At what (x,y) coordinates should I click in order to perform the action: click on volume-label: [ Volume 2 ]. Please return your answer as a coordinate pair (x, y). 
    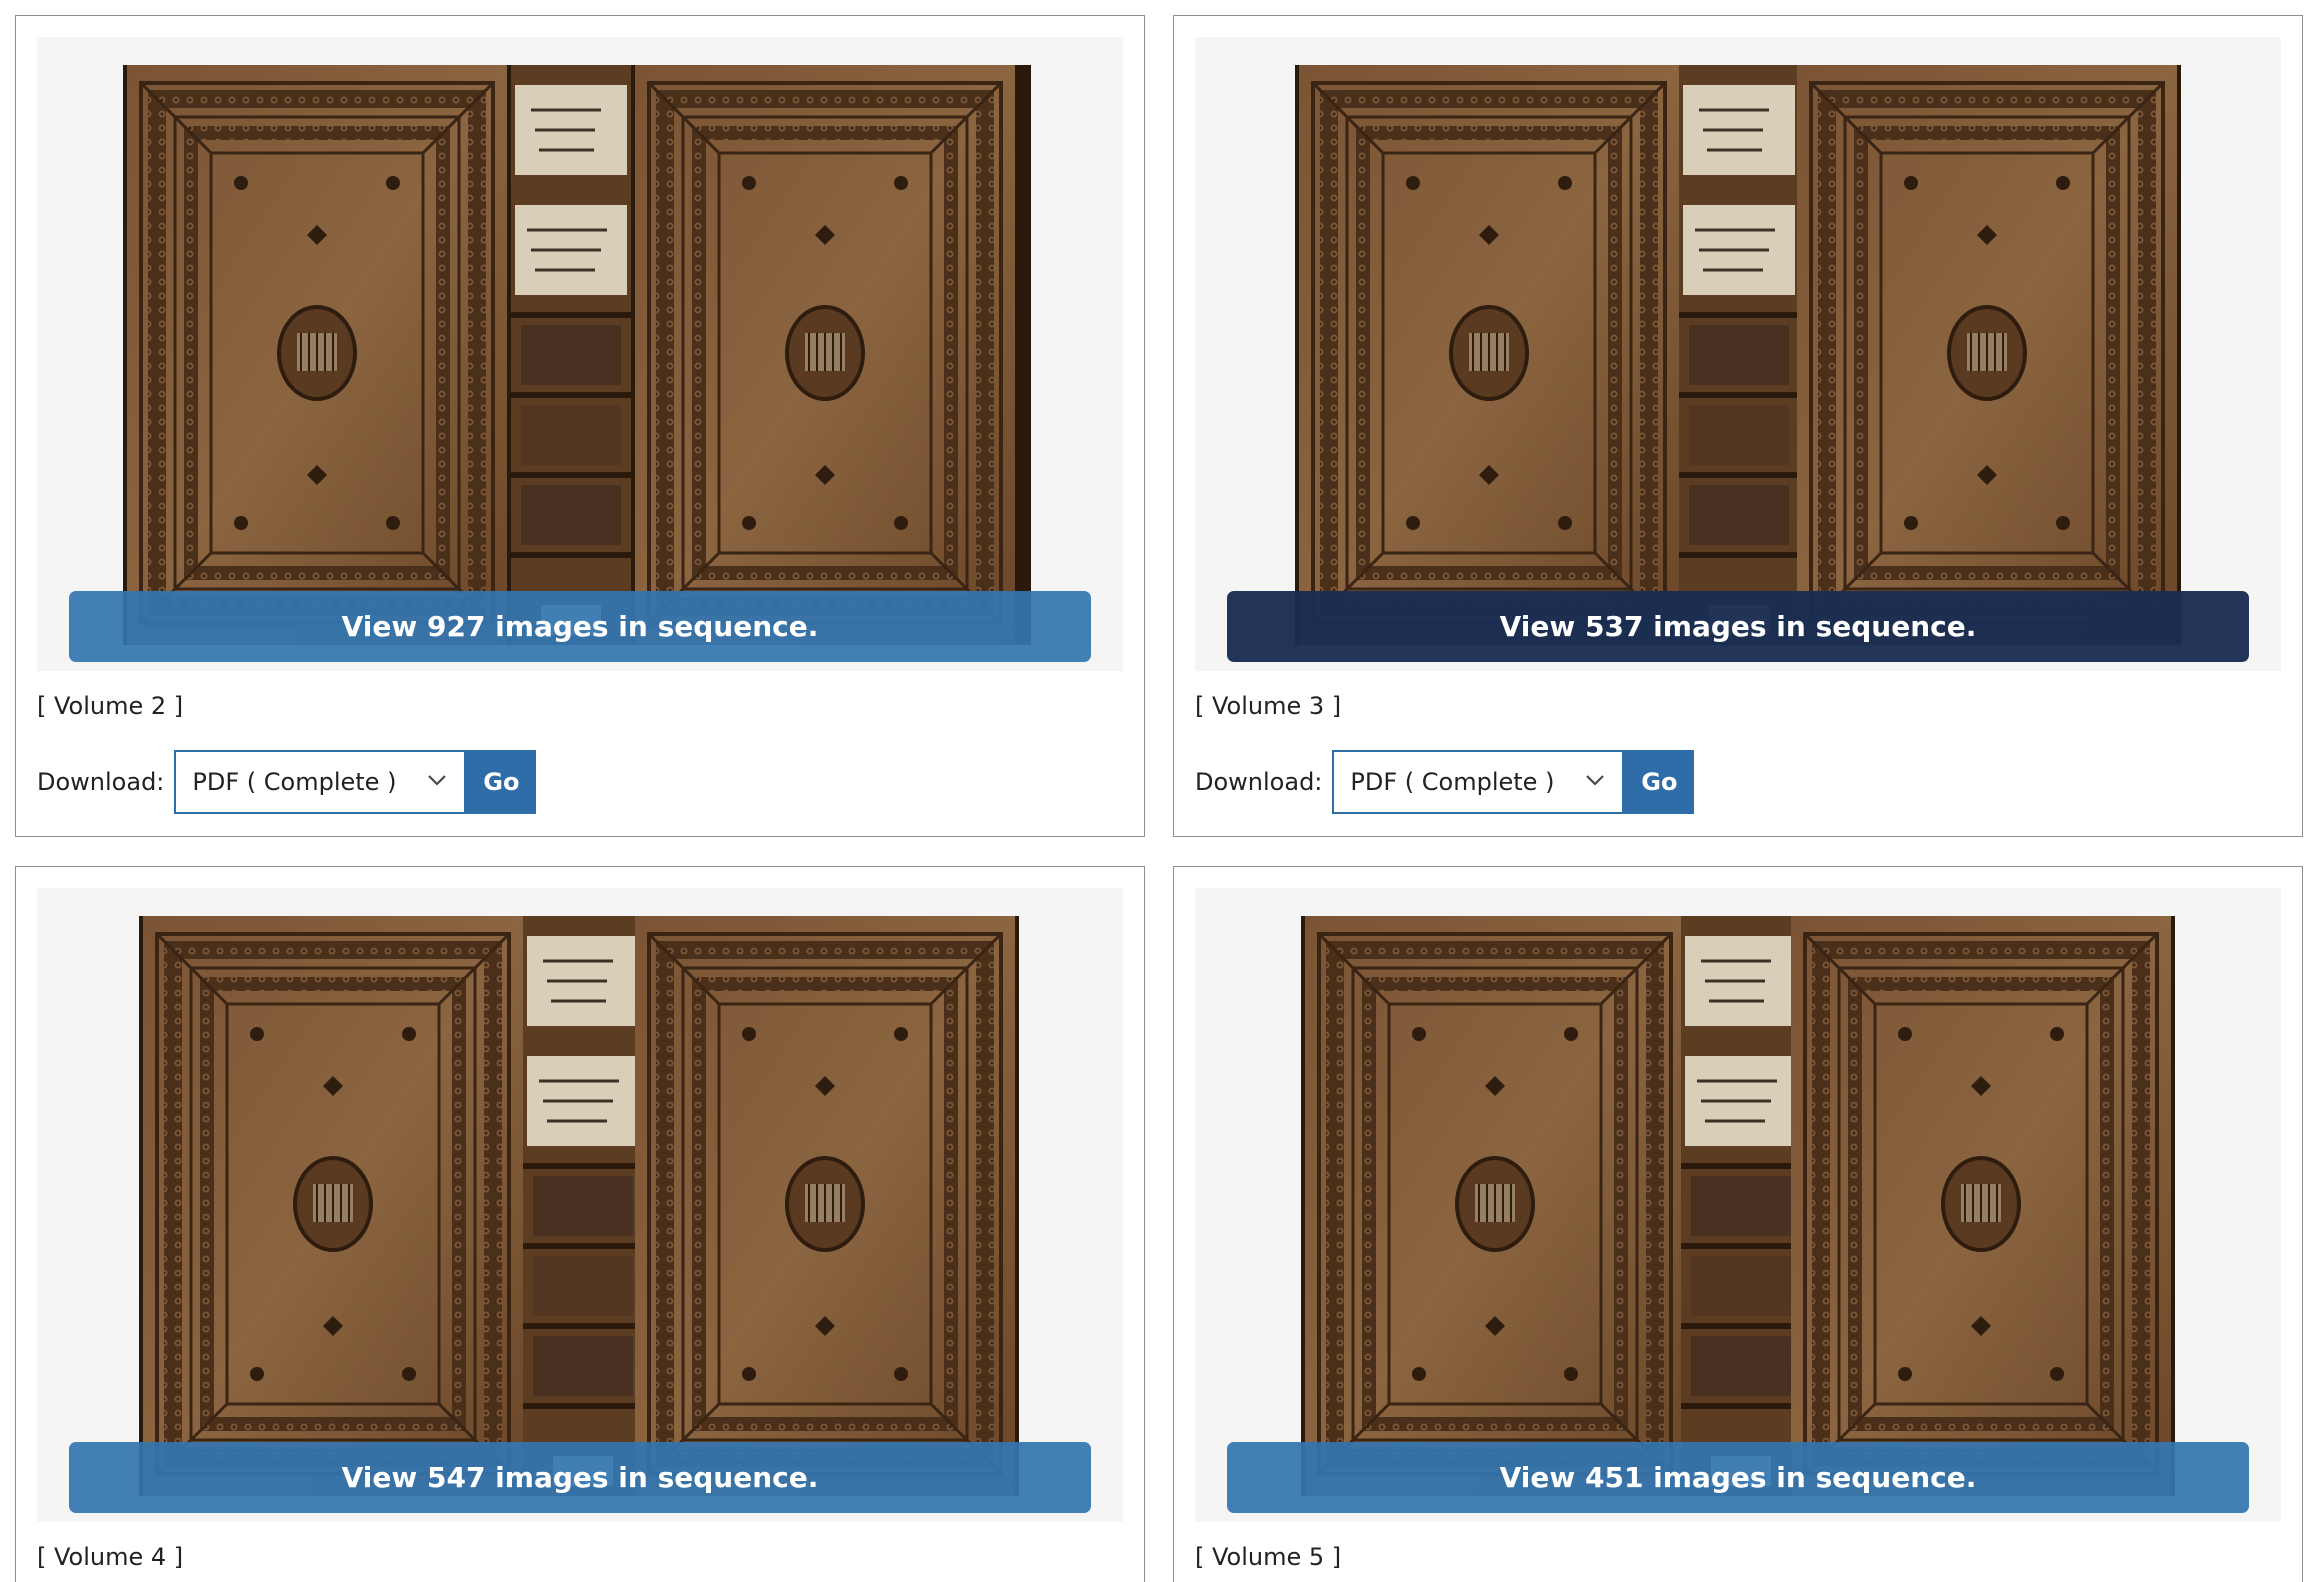
    Looking at the image, I should click on (110, 706).